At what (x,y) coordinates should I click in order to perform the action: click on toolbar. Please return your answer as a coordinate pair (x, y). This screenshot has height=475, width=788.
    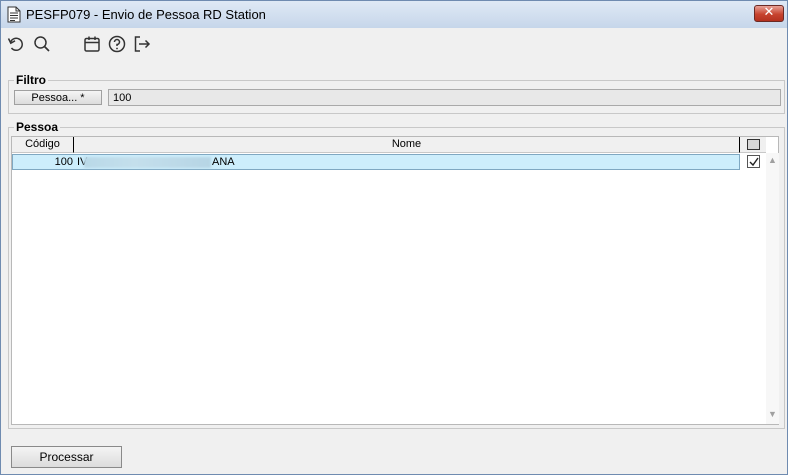
    Looking at the image, I should click on (394, 46).